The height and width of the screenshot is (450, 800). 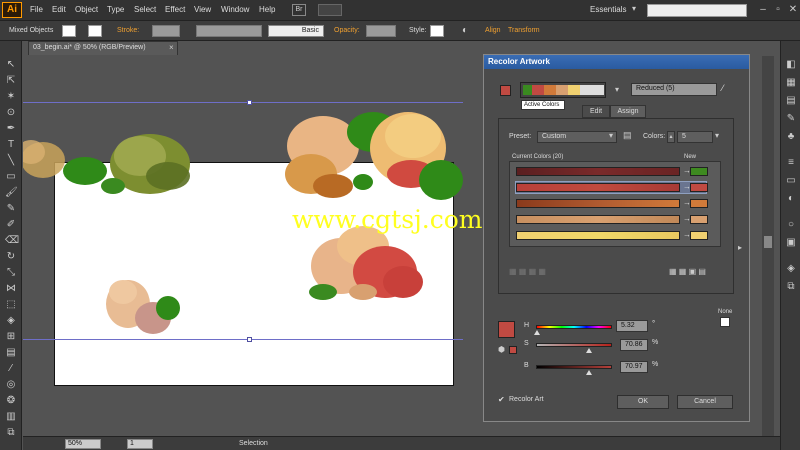 I want to click on close-tab-icon: ×, so click(x=171, y=47).